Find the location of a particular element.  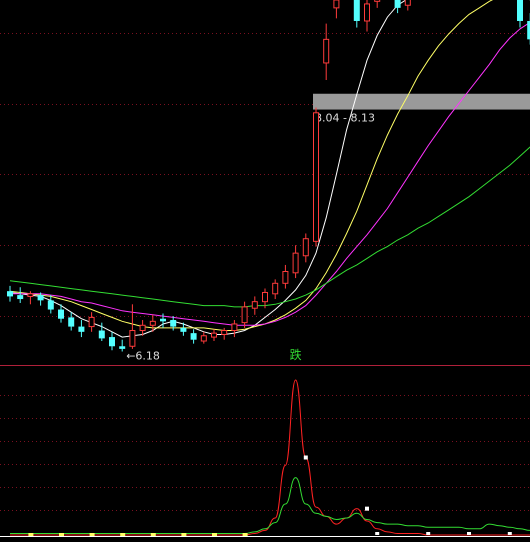

signal-label: 跌 is located at coordinates (296, 354).